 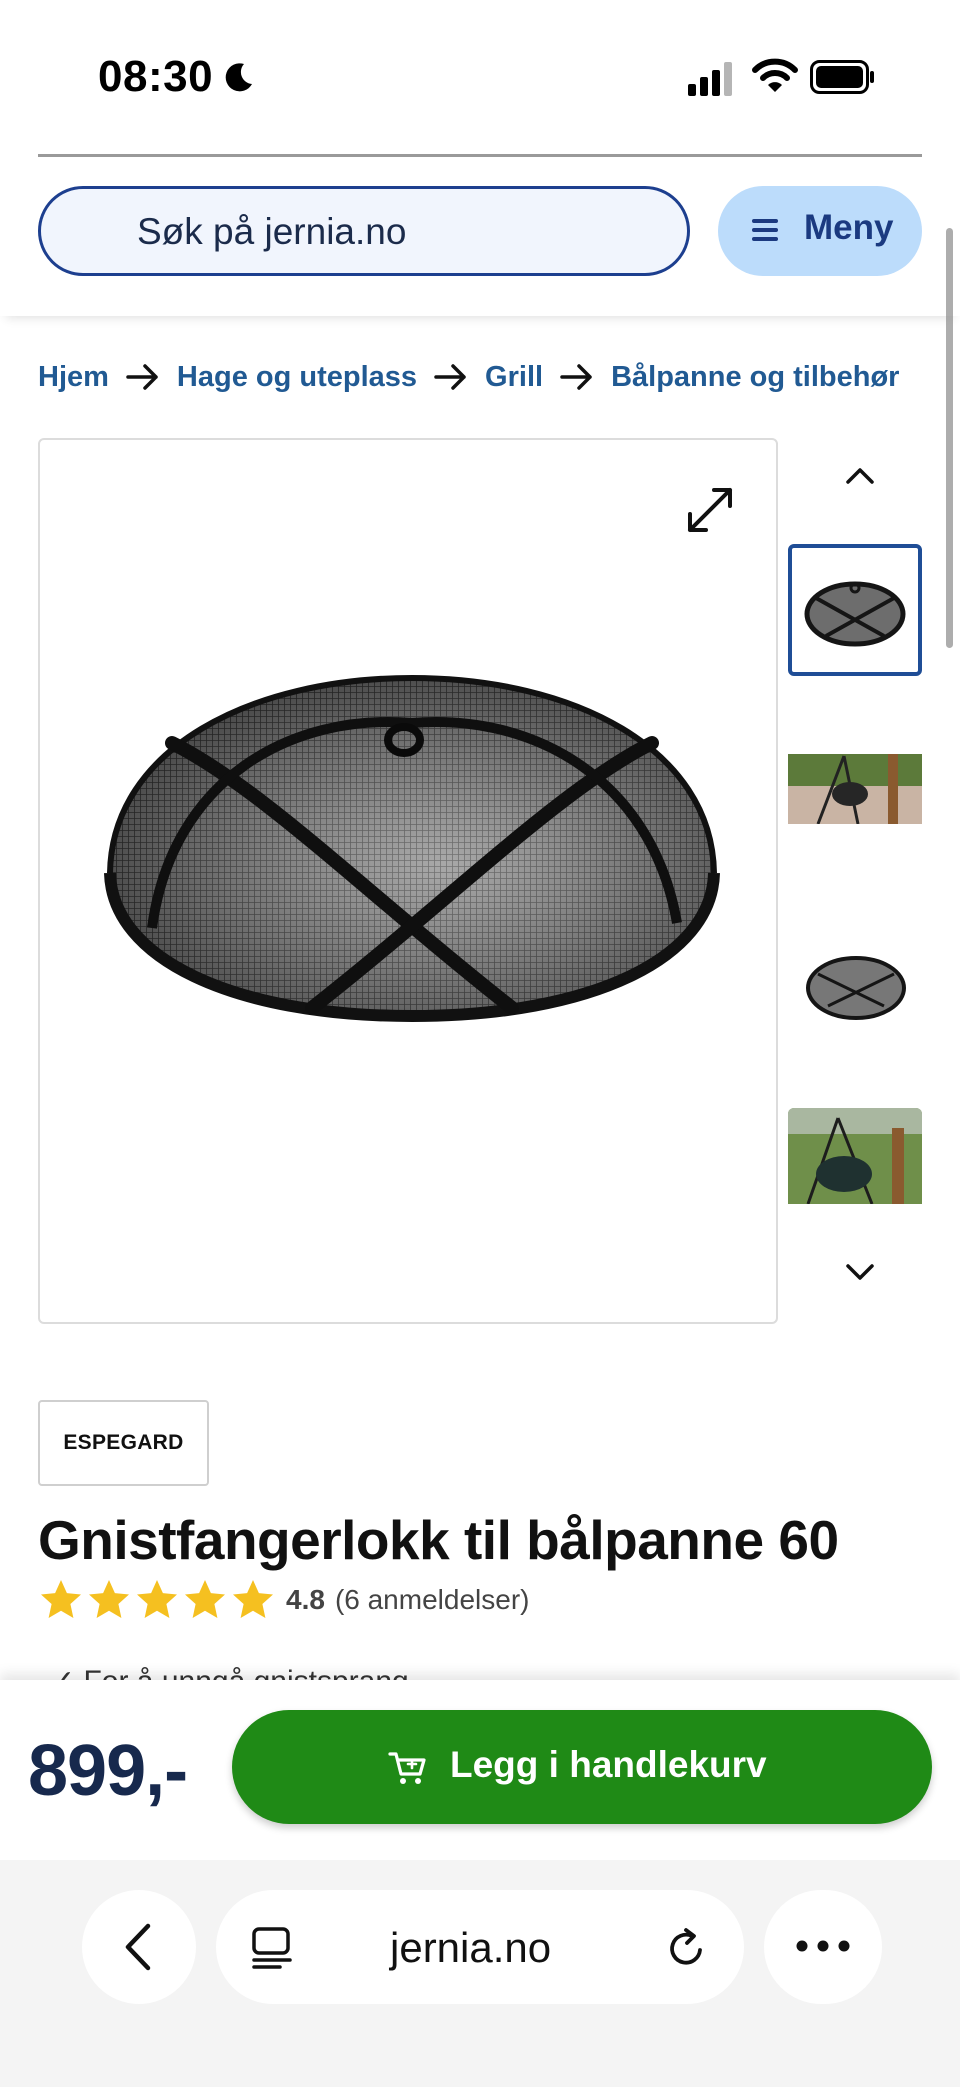 What do you see at coordinates (238, 77) in the screenshot?
I see `moon-icon` at bounding box center [238, 77].